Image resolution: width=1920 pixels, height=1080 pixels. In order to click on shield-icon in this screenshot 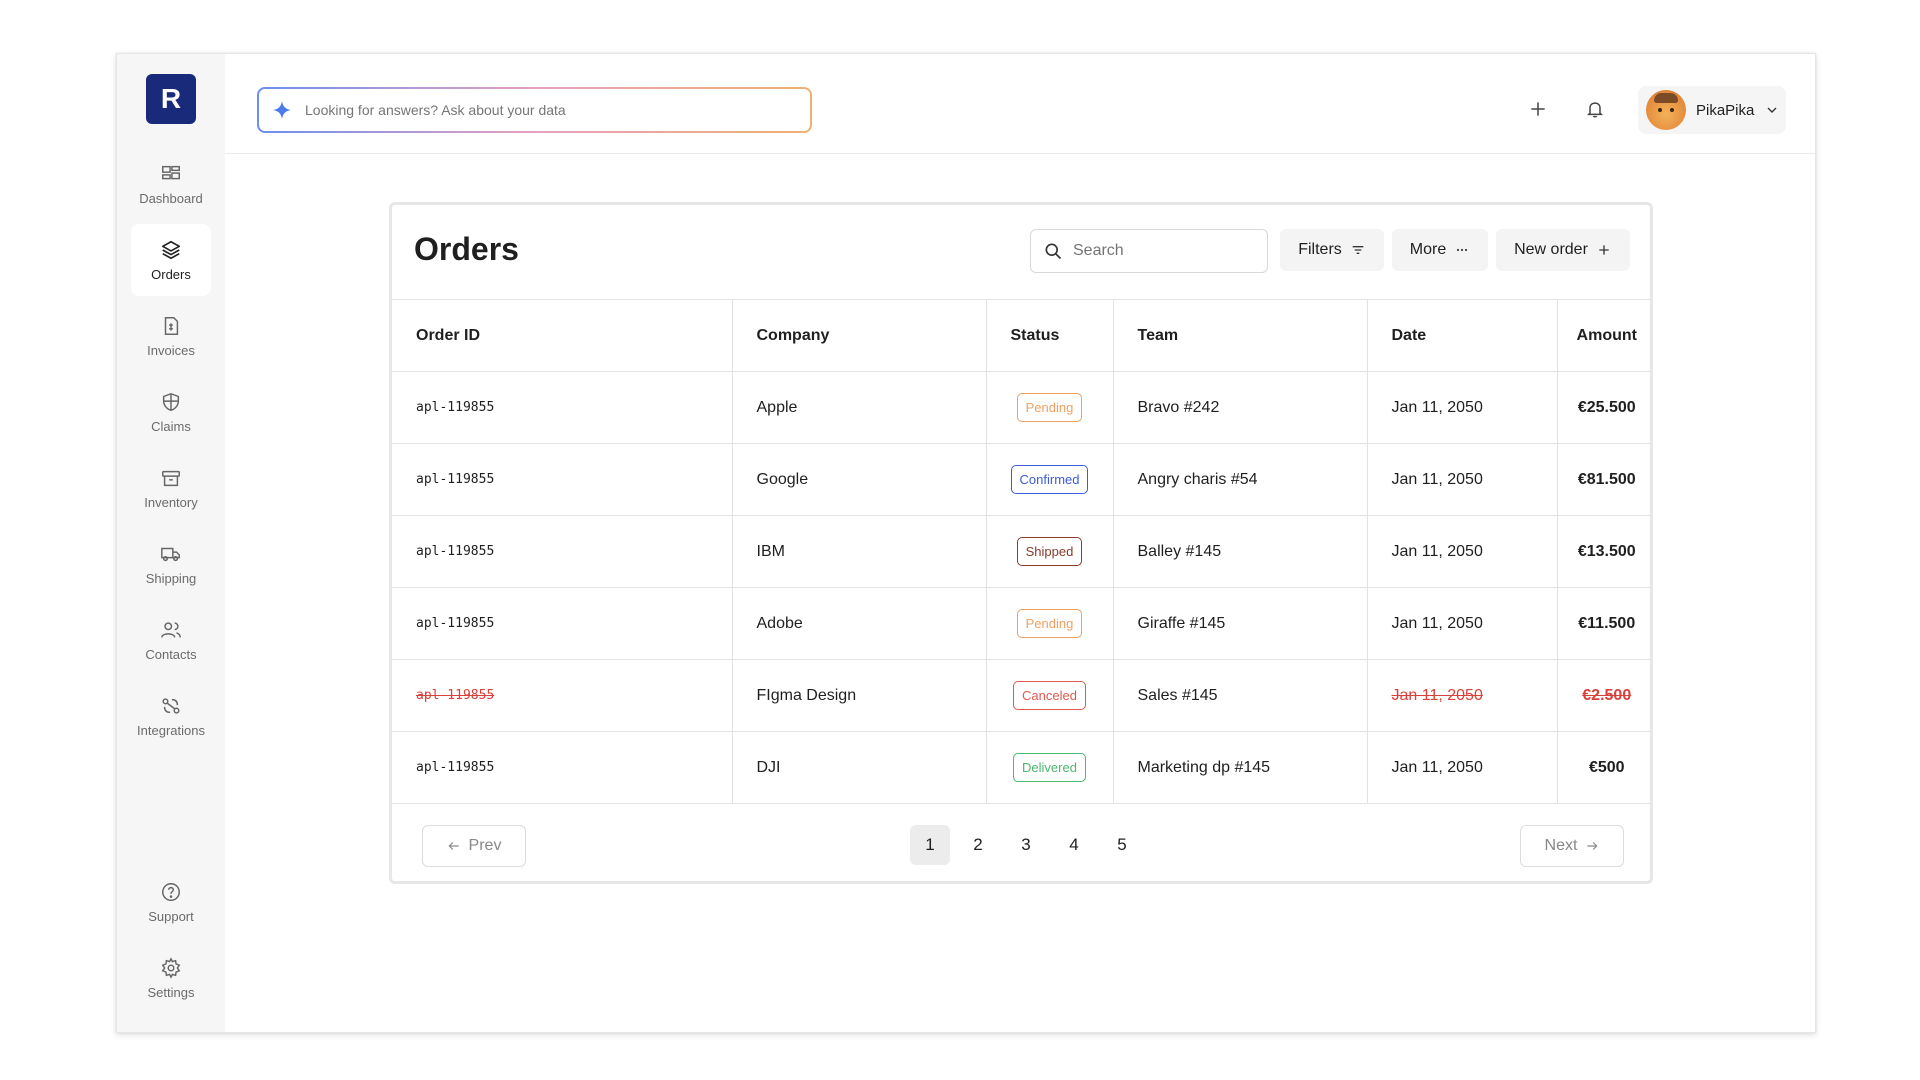, I will do `click(171, 401)`.